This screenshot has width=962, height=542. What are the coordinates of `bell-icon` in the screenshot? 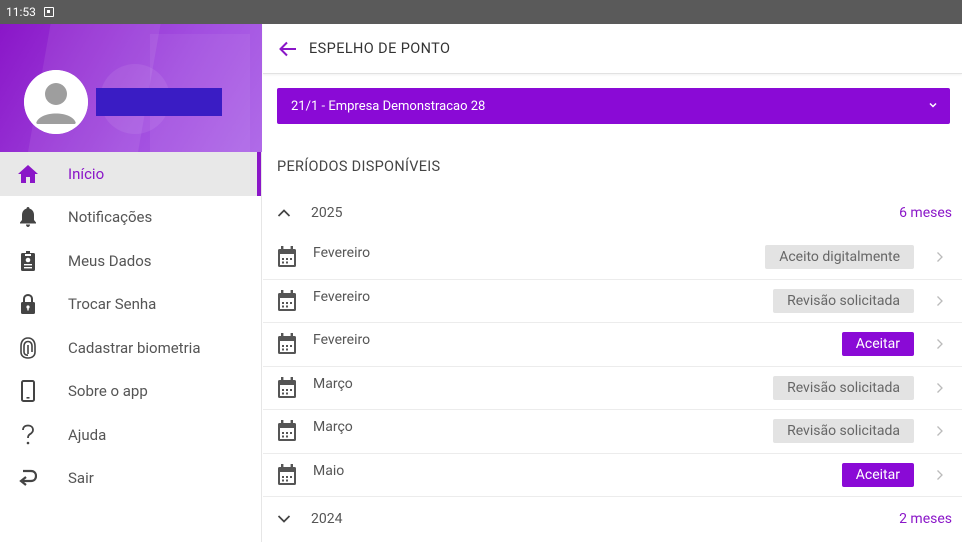 It's located at (28, 217).